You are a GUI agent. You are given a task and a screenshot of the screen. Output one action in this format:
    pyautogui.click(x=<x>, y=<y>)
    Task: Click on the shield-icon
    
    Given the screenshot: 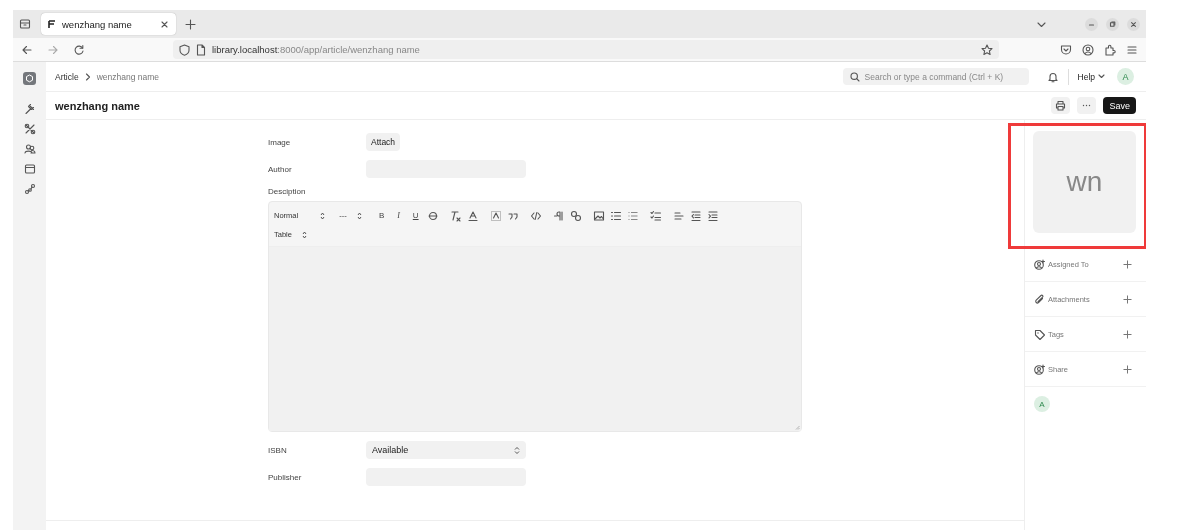 What is the action you would take?
    pyautogui.click(x=184, y=49)
    